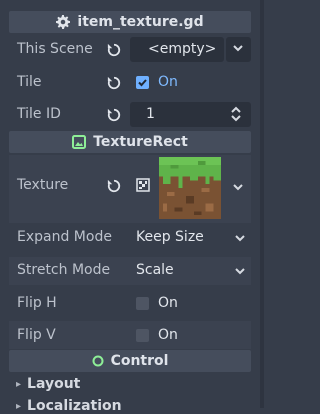 This screenshot has width=320, height=414. What do you see at coordinates (98, 361) in the screenshot?
I see `circle-icon` at bounding box center [98, 361].